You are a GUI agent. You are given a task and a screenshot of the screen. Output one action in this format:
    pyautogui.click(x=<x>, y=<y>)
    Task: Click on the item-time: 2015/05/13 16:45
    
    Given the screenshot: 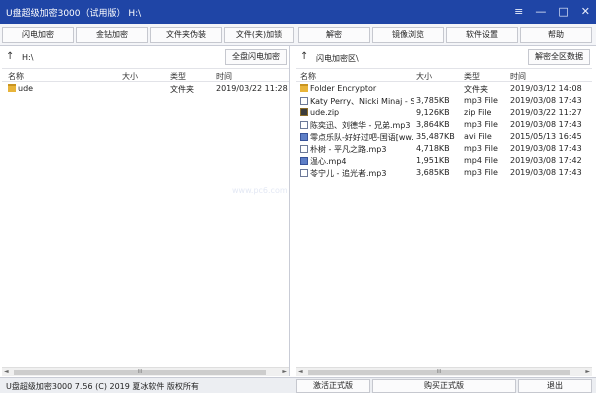 What is the action you would take?
    pyautogui.click(x=546, y=136)
    